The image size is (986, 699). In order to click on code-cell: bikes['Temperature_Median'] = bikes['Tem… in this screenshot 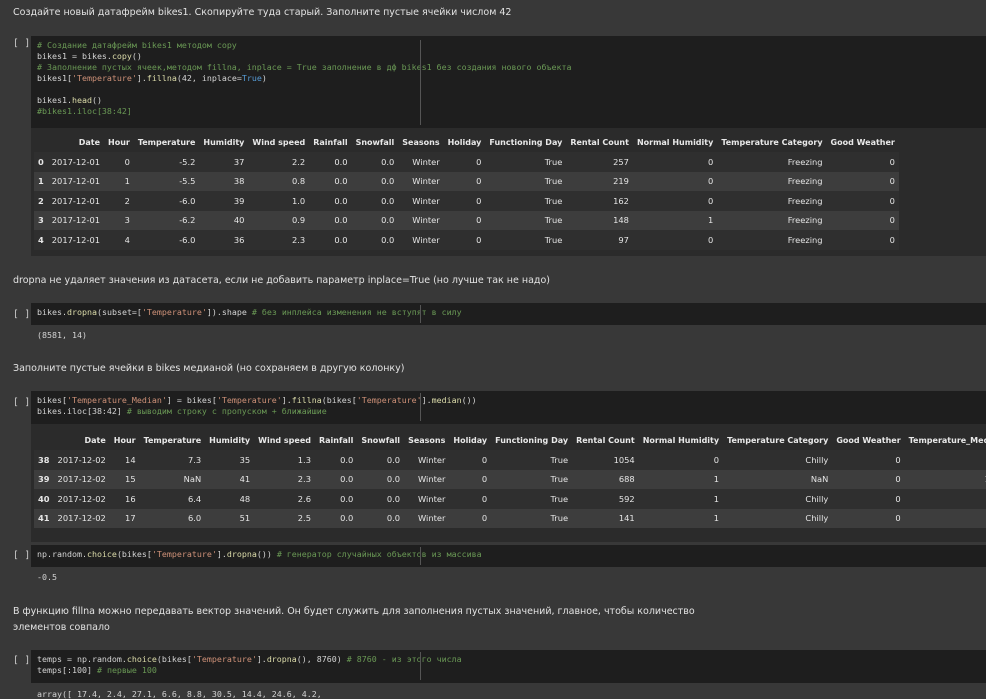, I will do `click(508, 407)`.